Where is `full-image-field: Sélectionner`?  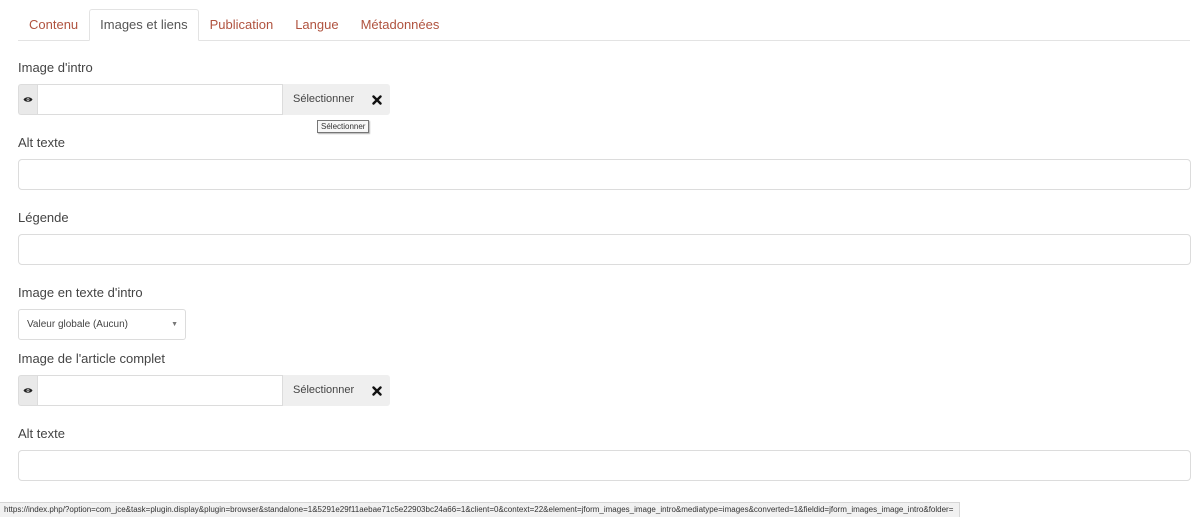
full-image-field: Sélectionner is located at coordinates (204, 390).